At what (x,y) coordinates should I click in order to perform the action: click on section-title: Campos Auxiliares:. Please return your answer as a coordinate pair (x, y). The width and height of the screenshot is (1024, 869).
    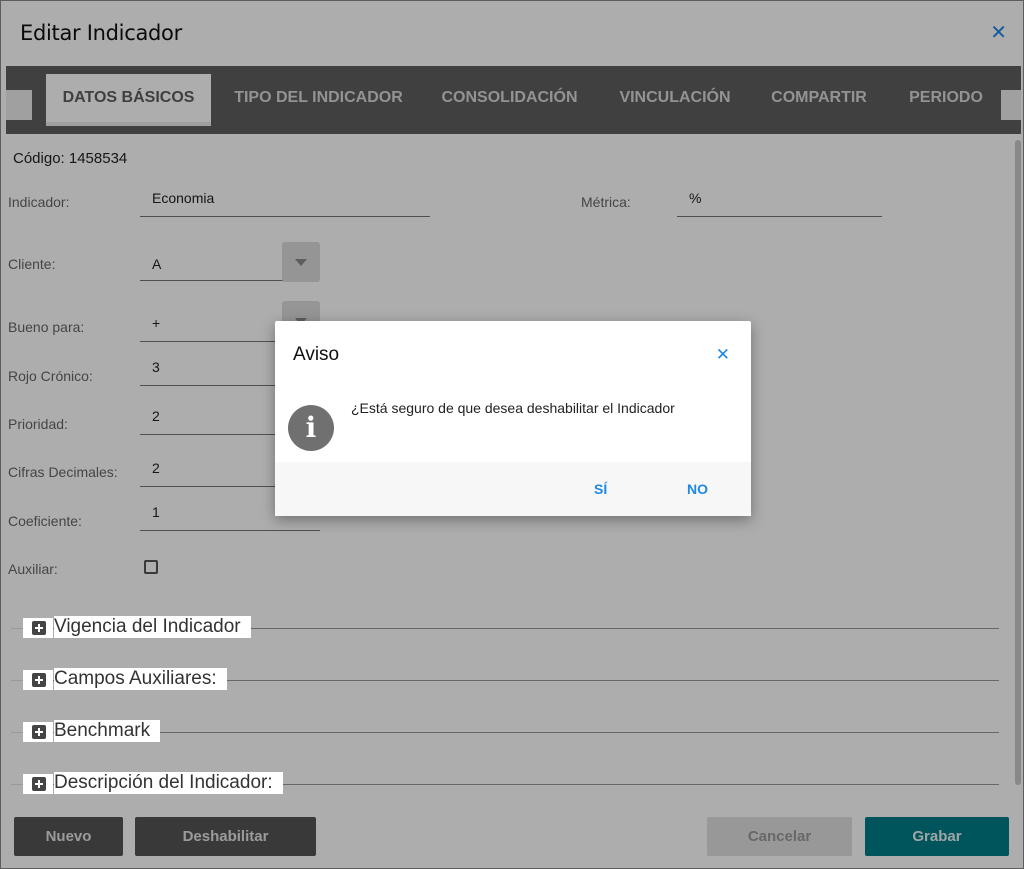
    Looking at the image, I should click on (140, 679).